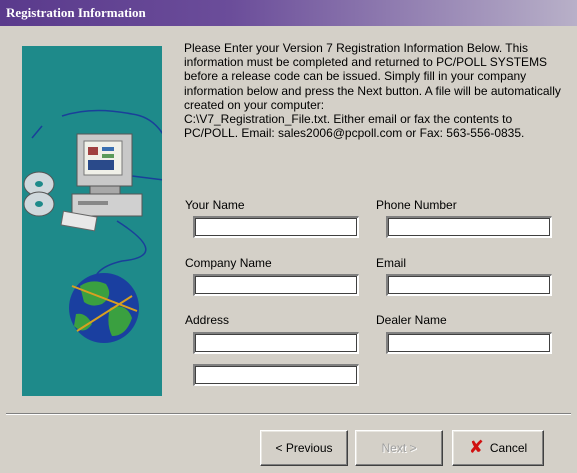  Describe the element at coordinates (101, 182) in the screenshot. I see `computer-icon` at that location.